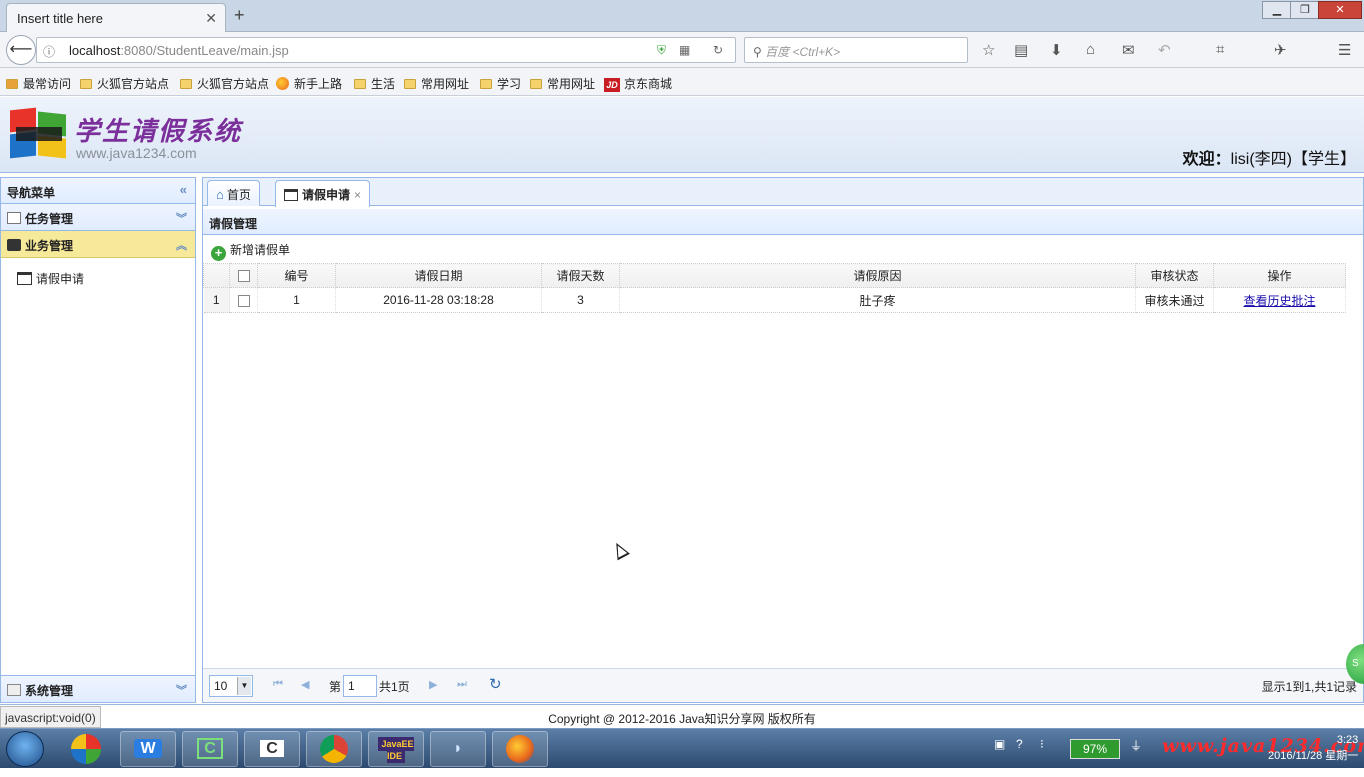  What do you see at coordinates (98, 217) in the screenshot?
I see `accordion-task-management: 任务管理 ︾` at bounding box center [98, 217].